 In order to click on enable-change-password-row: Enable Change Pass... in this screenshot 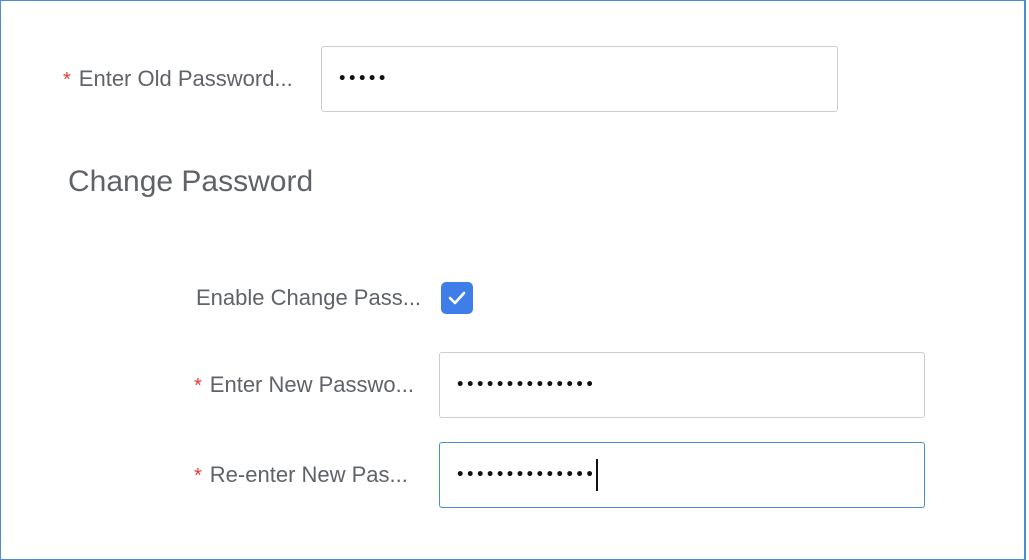, I will do `click(334, 298)`.